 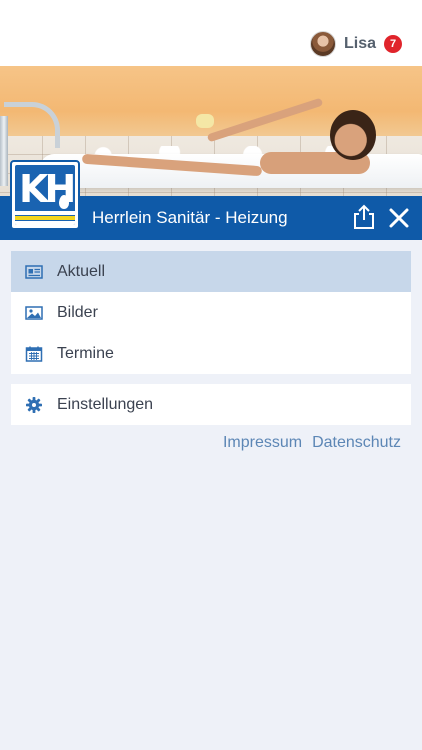 What do you see at coordinates (364, 217) in the screenshot?
I see `share-icon` at bounding box center [364, 217].